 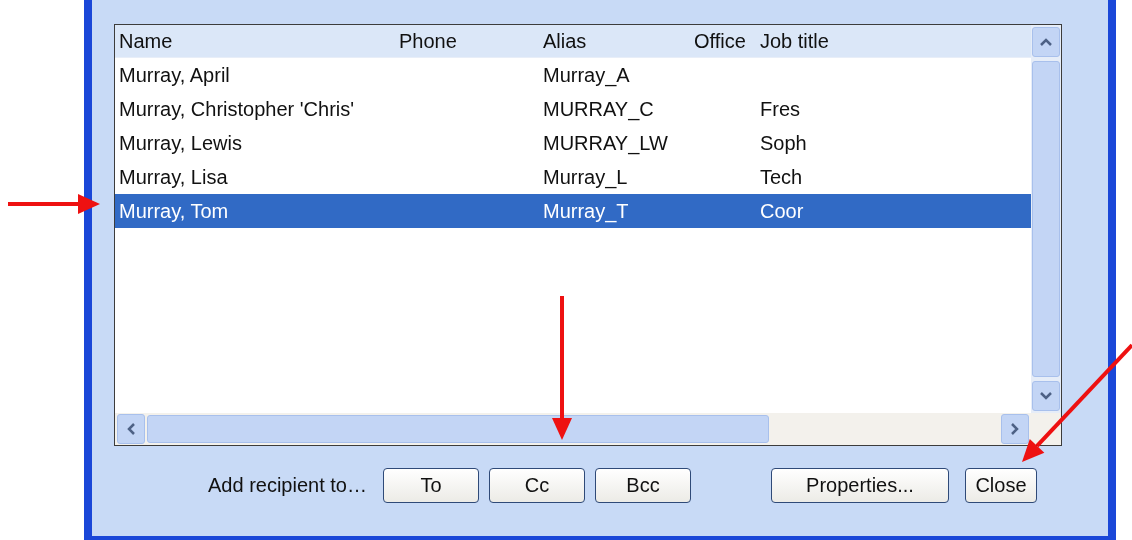 I want to click on scroll-down-button, so click(x=1046, y=396).